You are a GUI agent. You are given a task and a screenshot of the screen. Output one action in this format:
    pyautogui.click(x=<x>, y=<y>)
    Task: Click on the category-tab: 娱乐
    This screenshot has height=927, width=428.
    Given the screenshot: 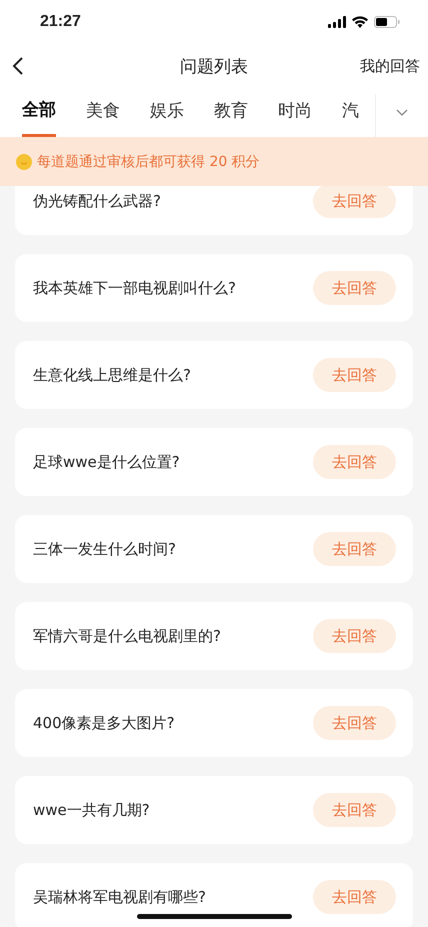 What is the action you would take?
    pyautogui.click(x=167, y=115)
    